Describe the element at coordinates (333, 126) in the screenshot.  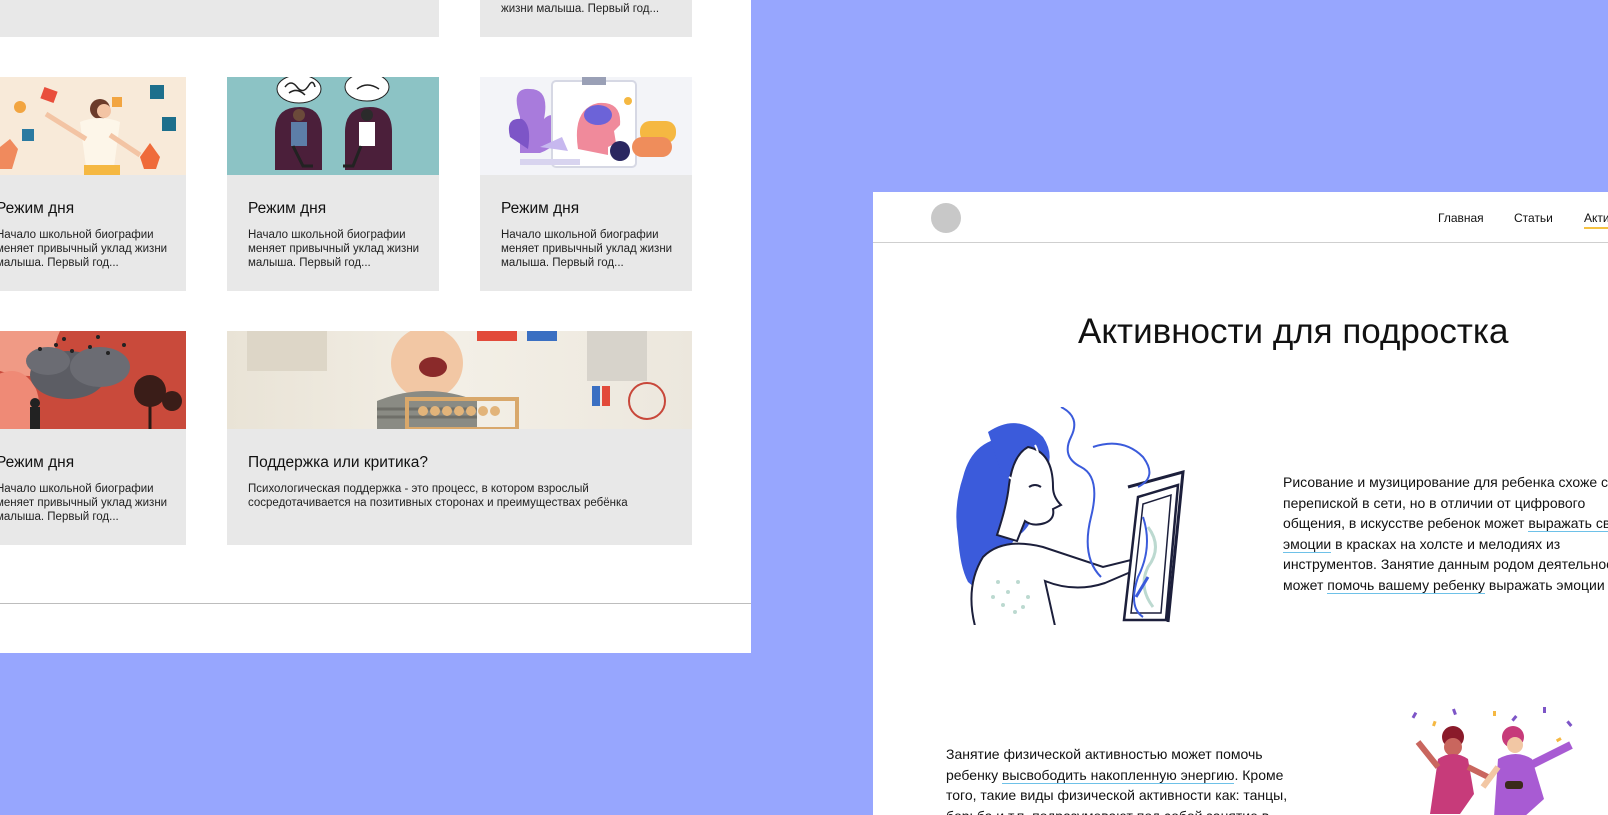
I see `therapy-session-illustration` at that location.